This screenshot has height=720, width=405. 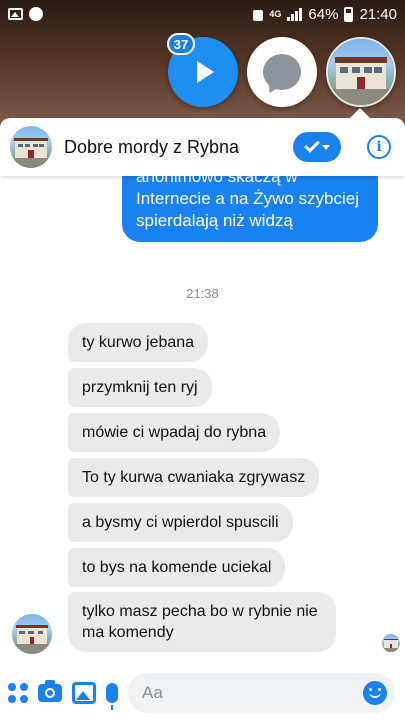 I want to click on check-dropdown-button, so click(x=317, y=147).